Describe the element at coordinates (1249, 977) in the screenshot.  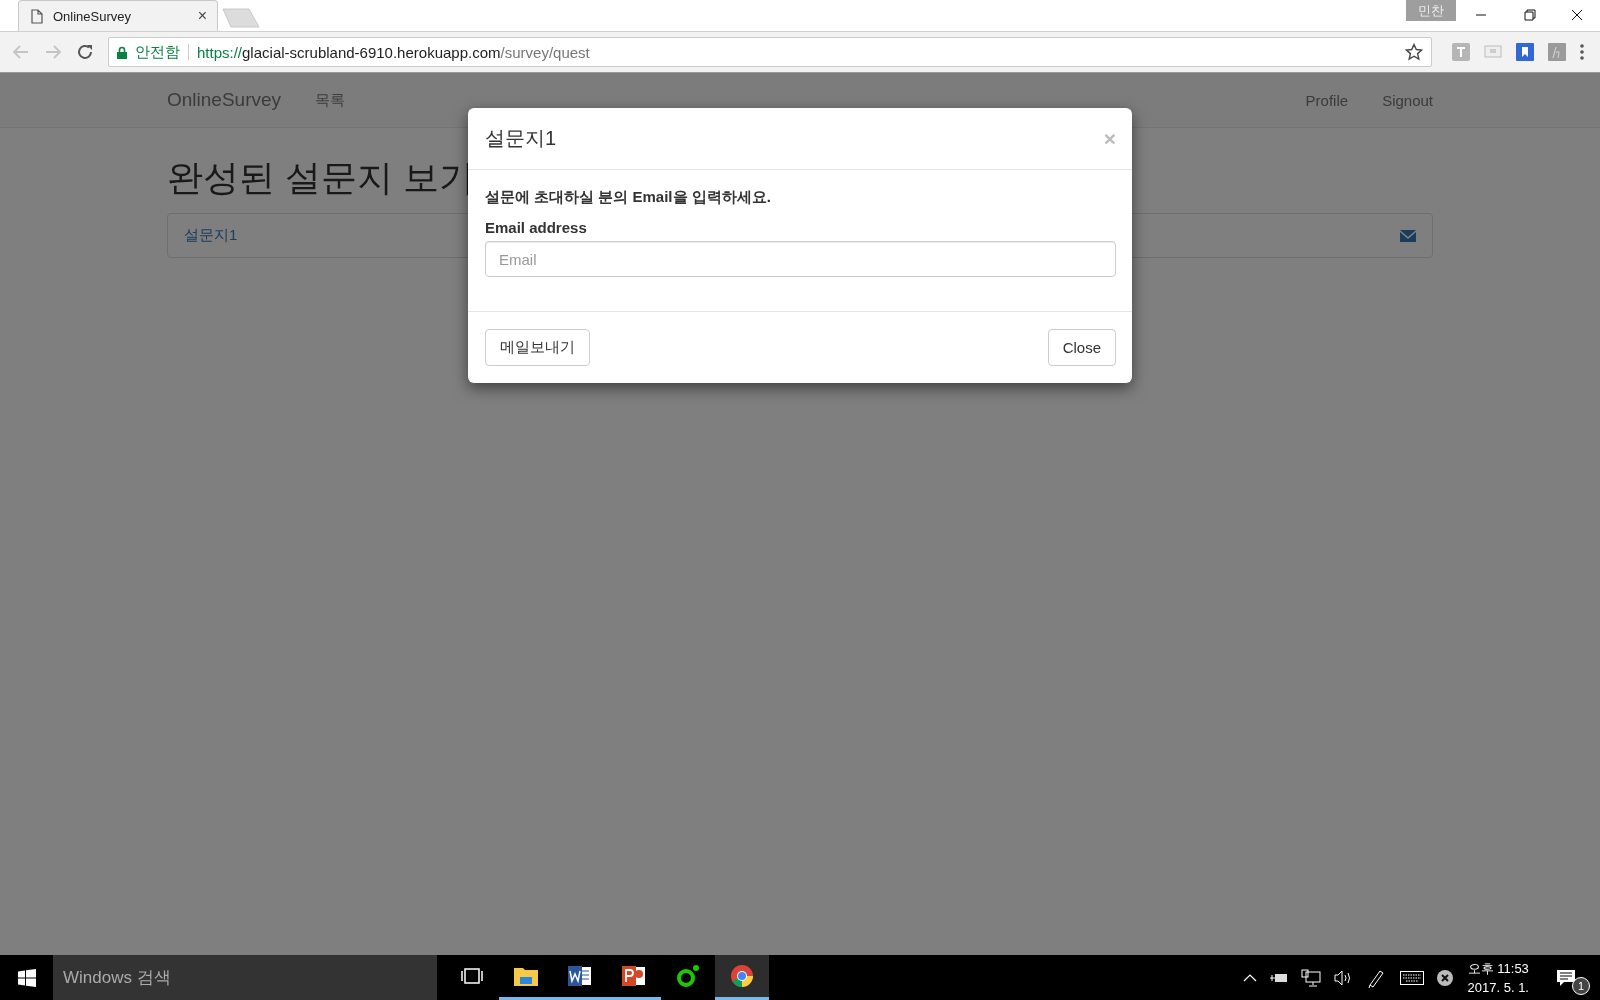
I see `chevron-up-icon` at that location.